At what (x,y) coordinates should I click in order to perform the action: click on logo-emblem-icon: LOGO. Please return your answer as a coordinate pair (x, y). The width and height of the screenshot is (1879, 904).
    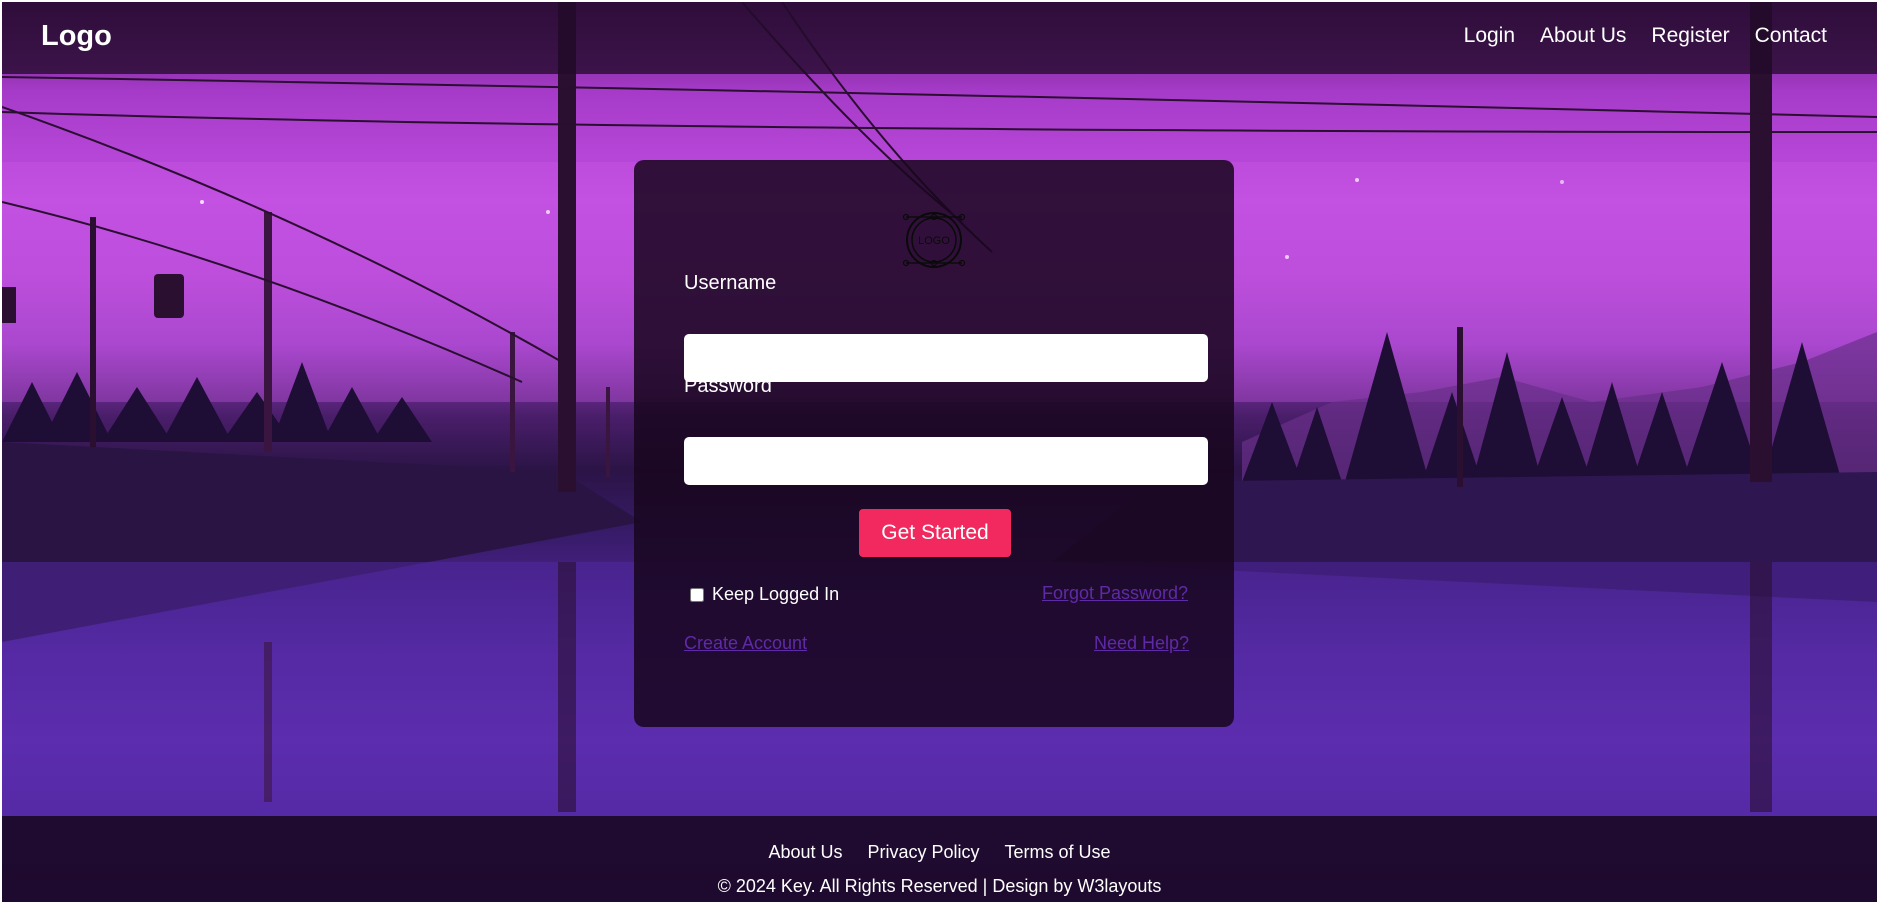
    Looking at the image, I should click on (934, 240).